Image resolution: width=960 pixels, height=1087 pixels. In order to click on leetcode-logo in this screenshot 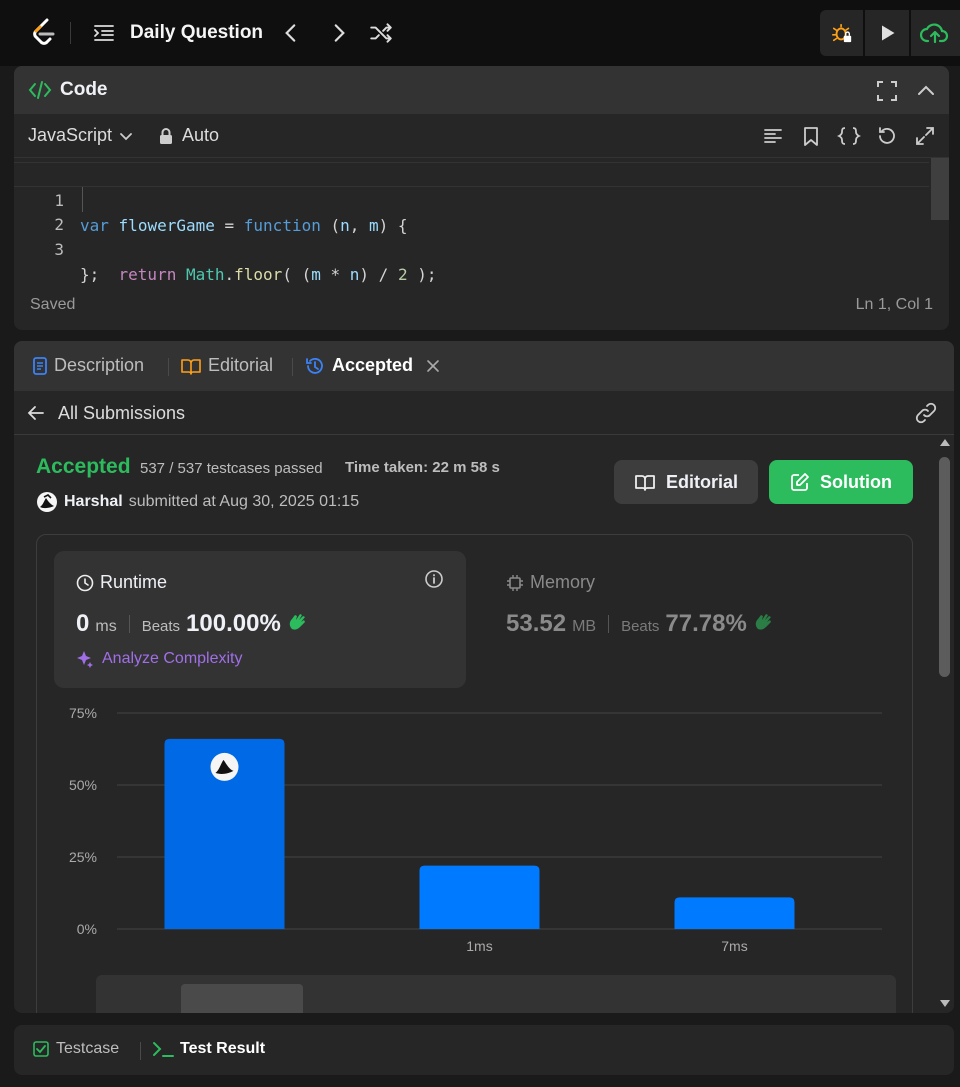, I will do `click(44, 32)`.